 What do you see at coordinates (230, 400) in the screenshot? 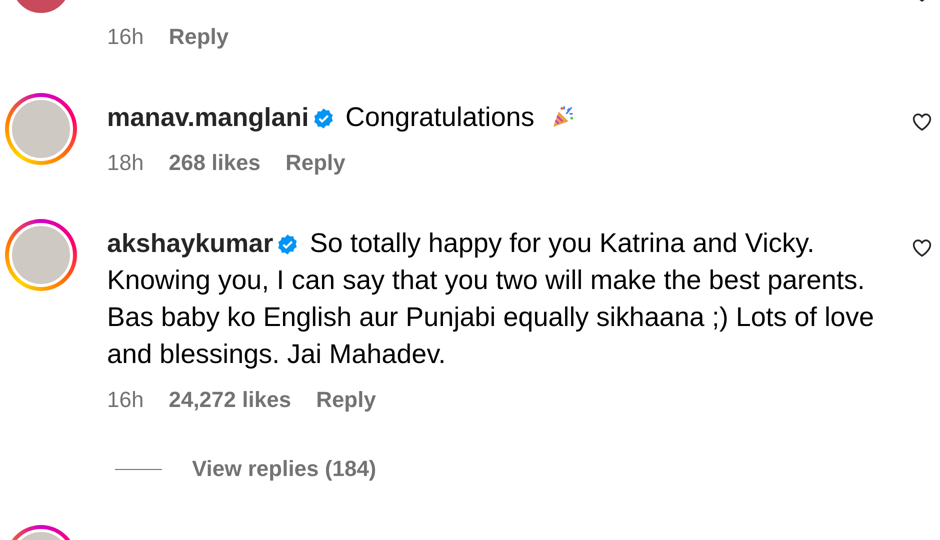
I see `like-count: 24,272 likes` at bounding box center [230, 400].